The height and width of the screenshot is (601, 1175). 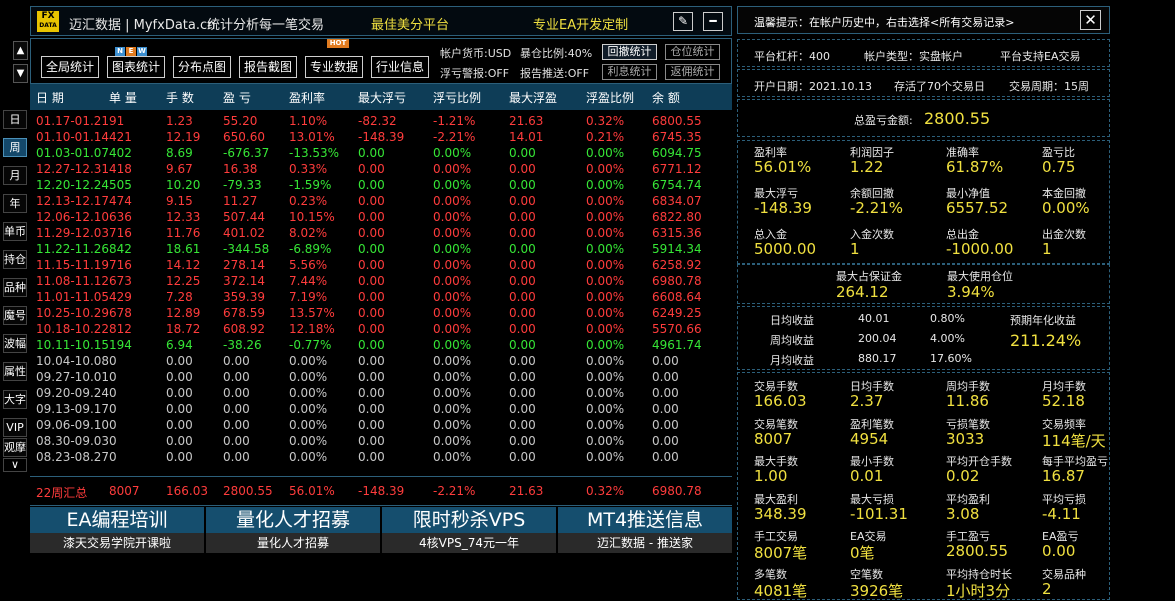 I want to click on table-cell: -344.58, so click(x=246, y=249).